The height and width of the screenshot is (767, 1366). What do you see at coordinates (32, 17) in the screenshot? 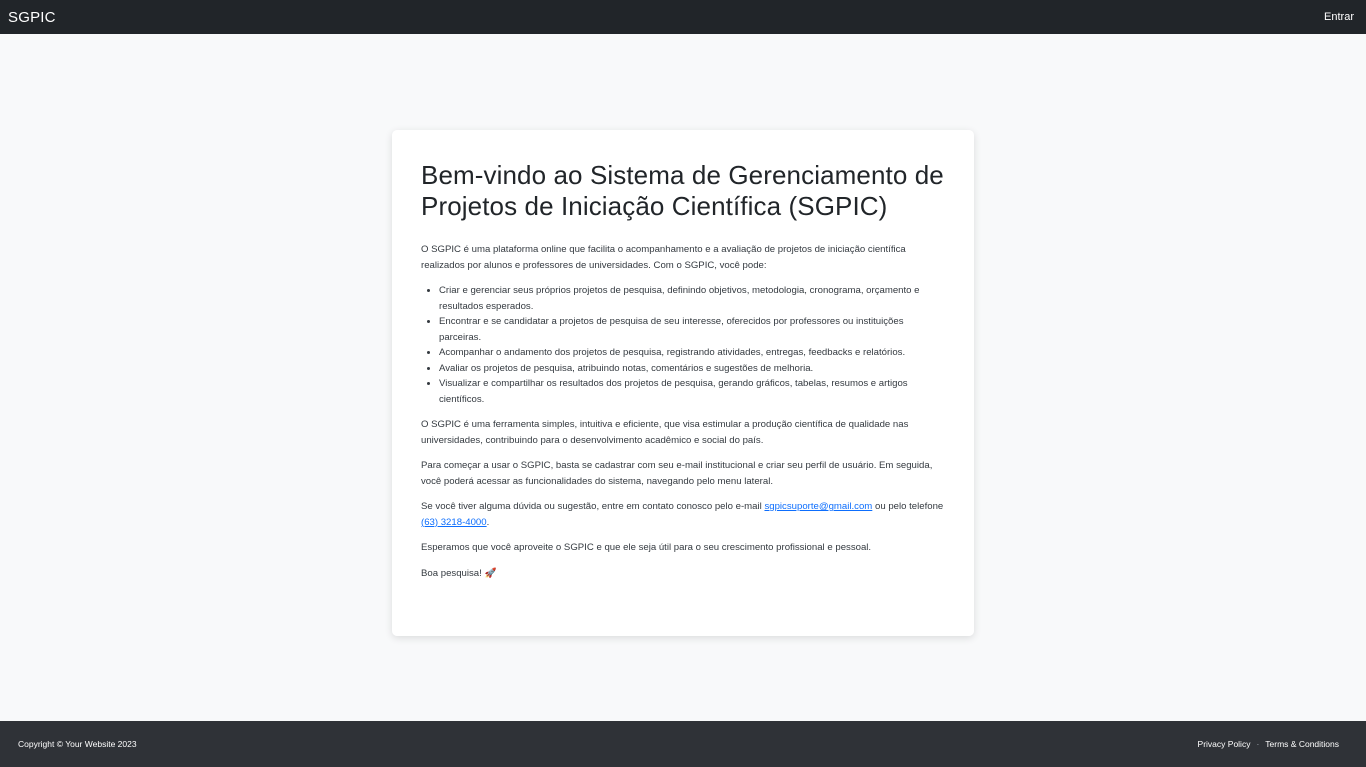
I see `brand-logo-link: SGPIC` at bounding box center [32, 17].